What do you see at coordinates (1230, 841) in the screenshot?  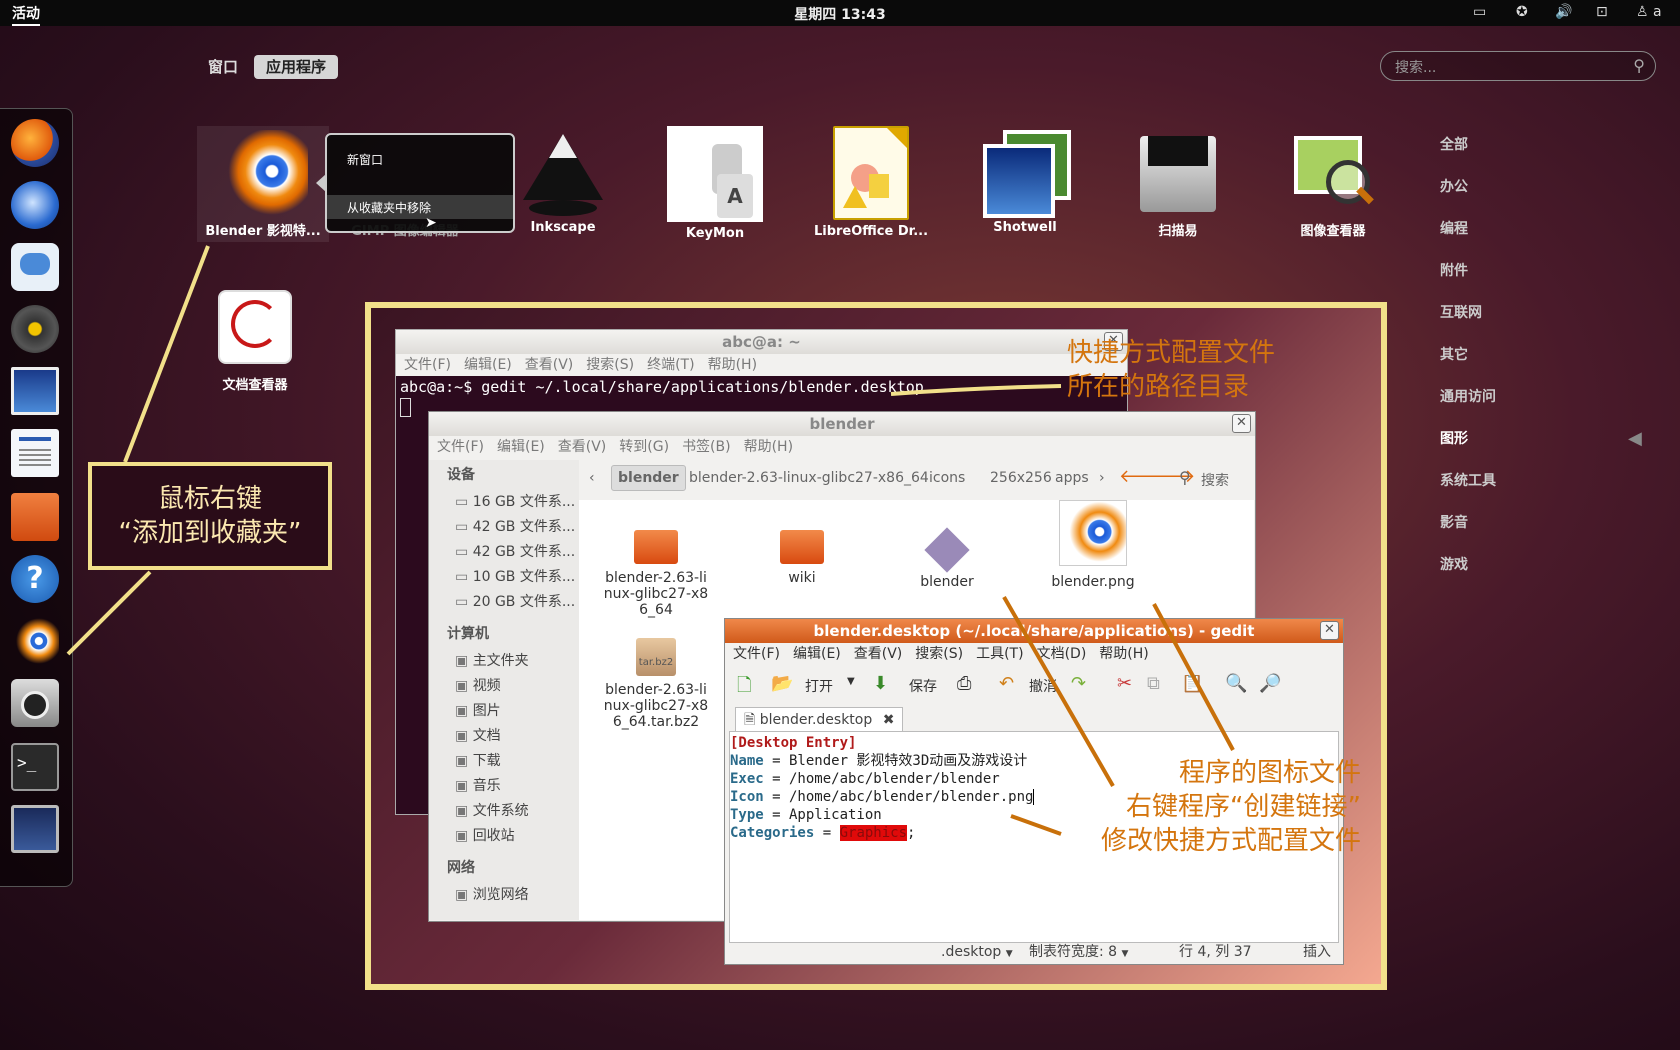 I see `annotation-modify-config: 修改快捷方式配置文件` at bounding box center [1230, 841].